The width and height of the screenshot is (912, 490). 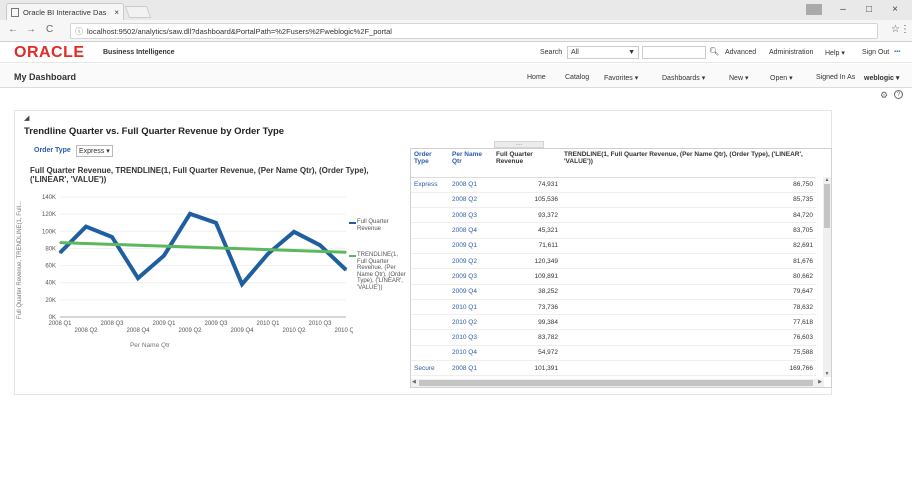 I want to click on minimize-button: –, so click(x=843, y=10).